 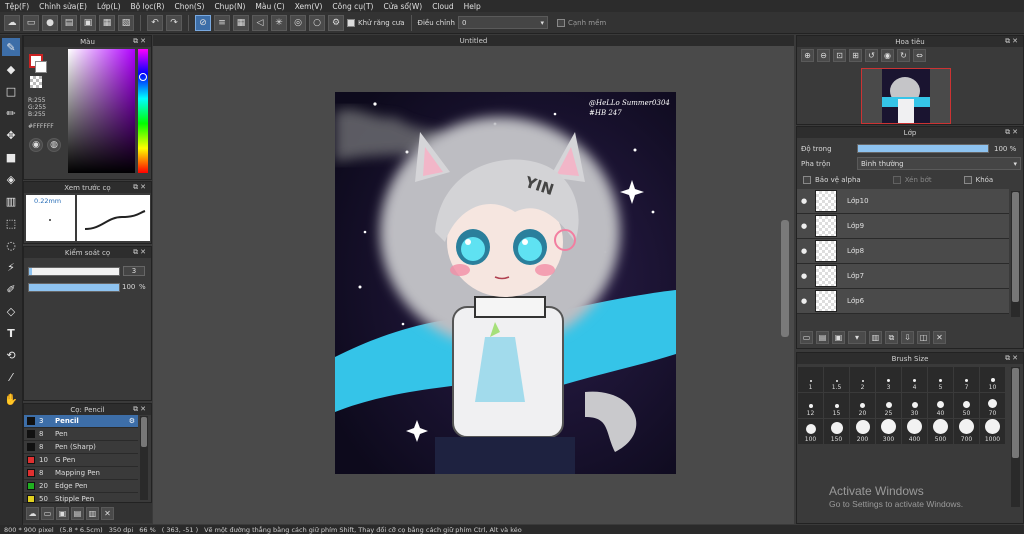 I want to click on move-icon: ✥, so click(x=11, y=135).